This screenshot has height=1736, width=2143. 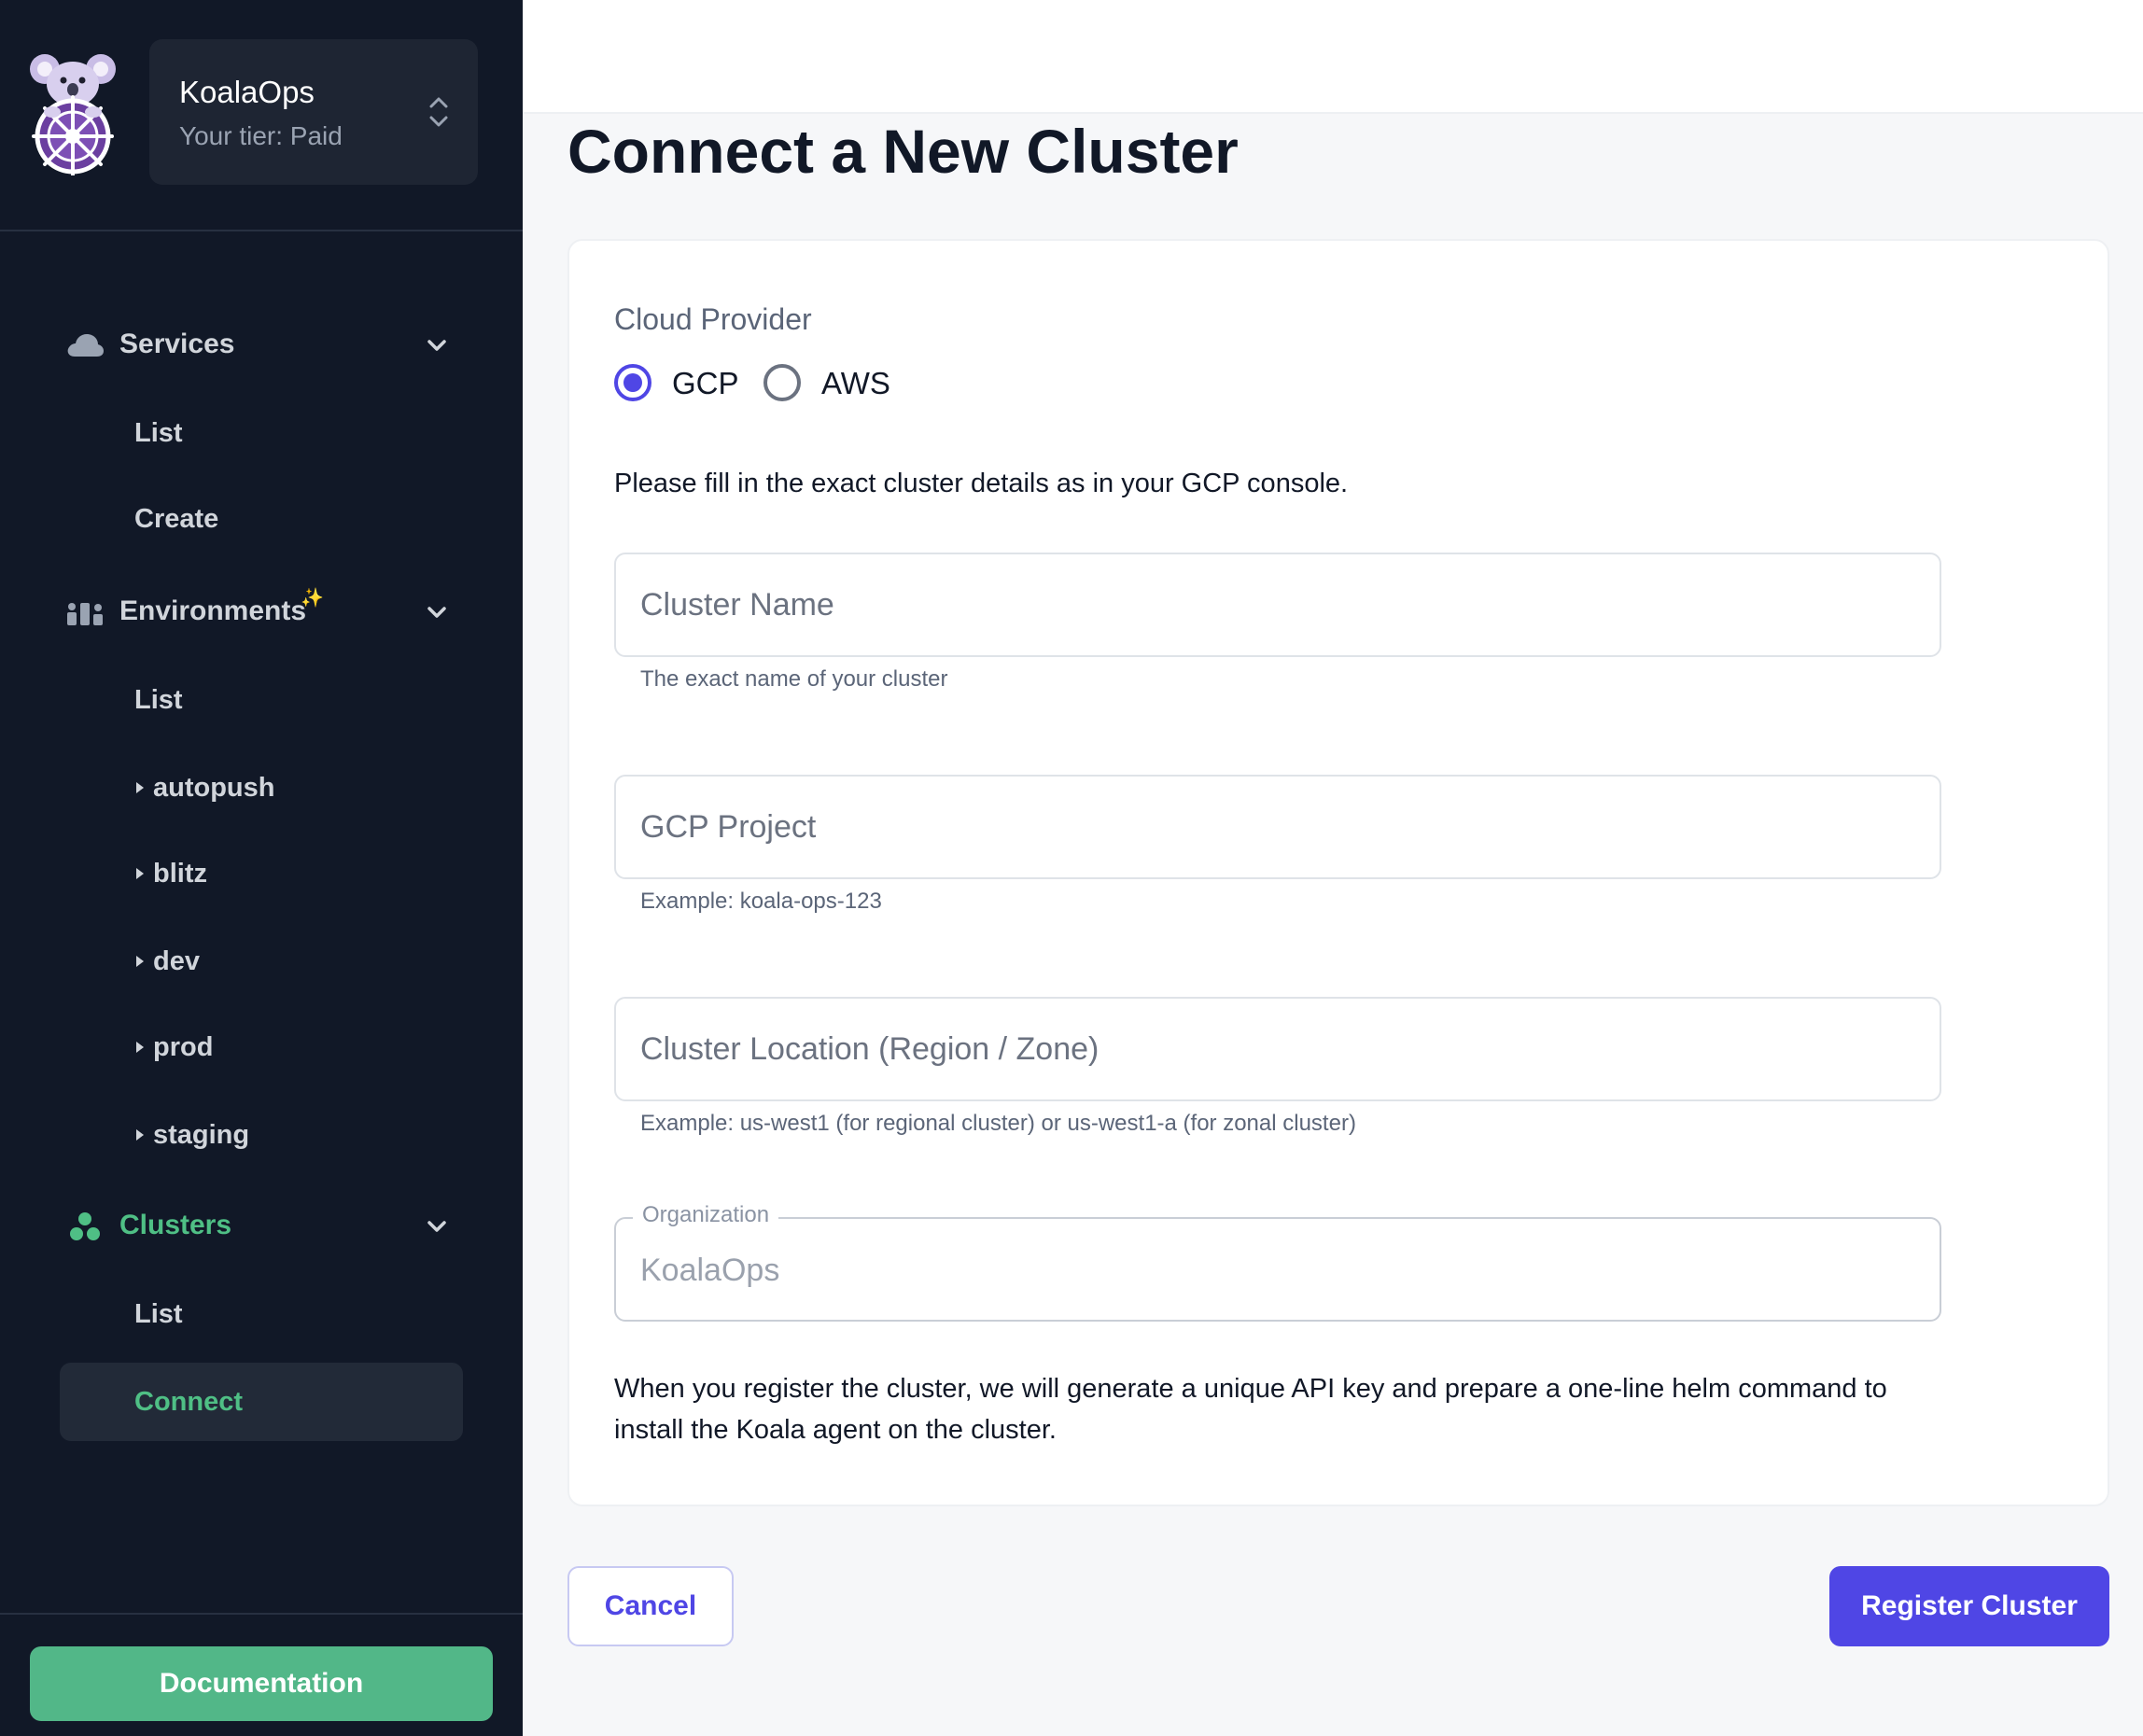 I want to click on org-name: KoalaOps, so click(x=247, y=92).